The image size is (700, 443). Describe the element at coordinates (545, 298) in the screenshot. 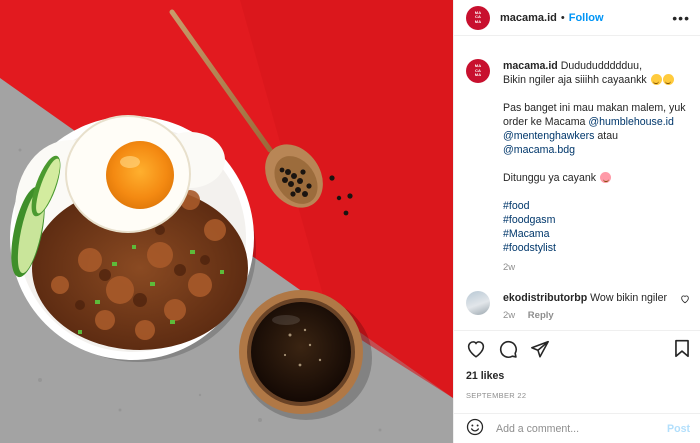

I see `commenter-username: ekodistributorbp` at that location.